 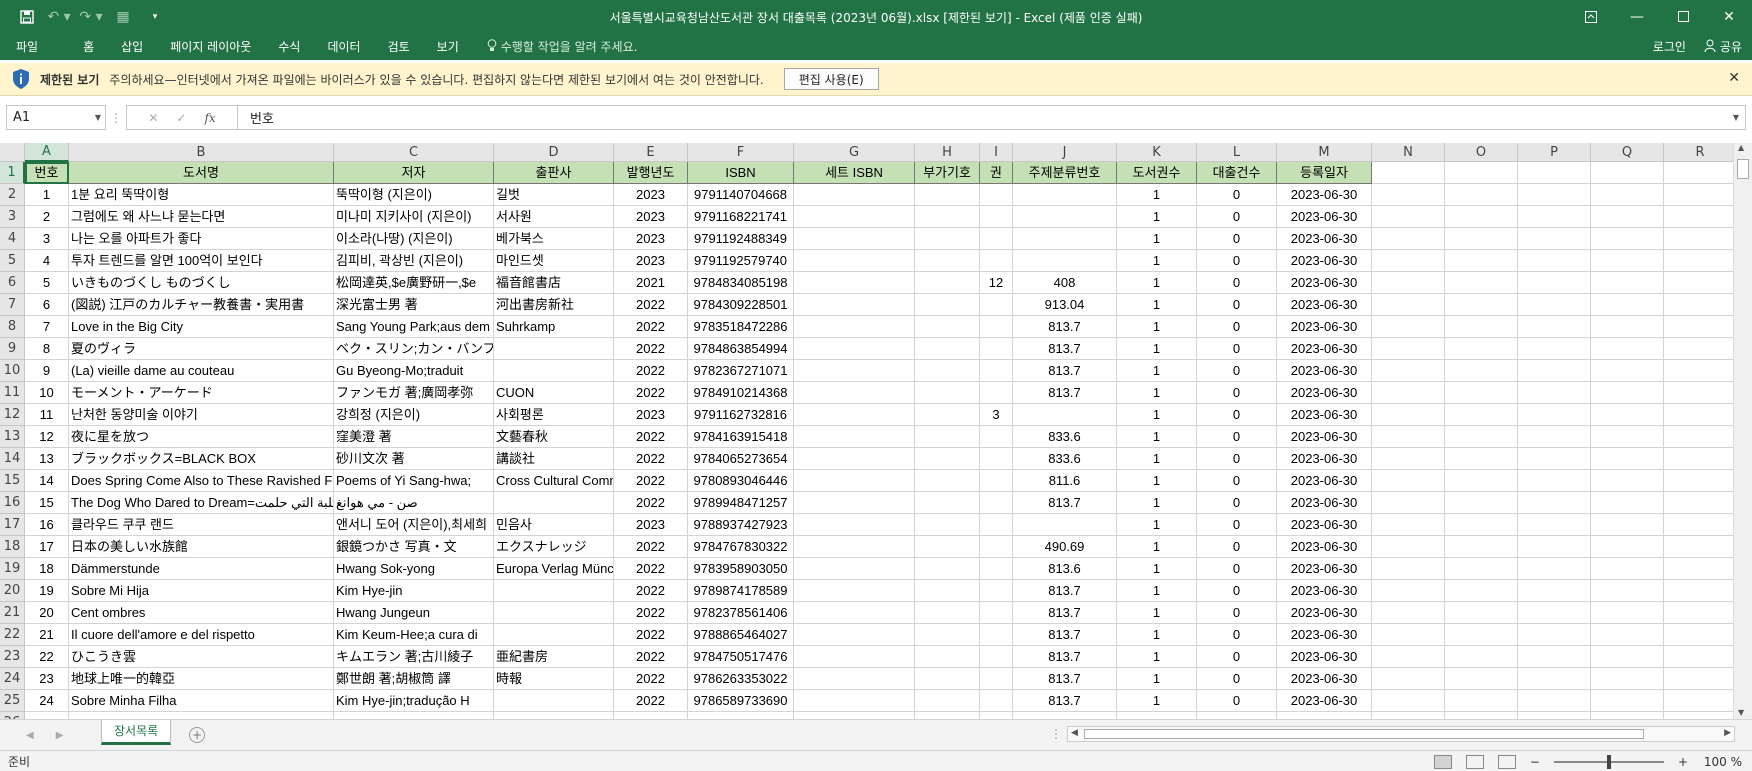 What do you see at coordinates (91, 17) in the screenshot?
I see `redo-icon: ↷ ▾` at bounding box center [91, 17].